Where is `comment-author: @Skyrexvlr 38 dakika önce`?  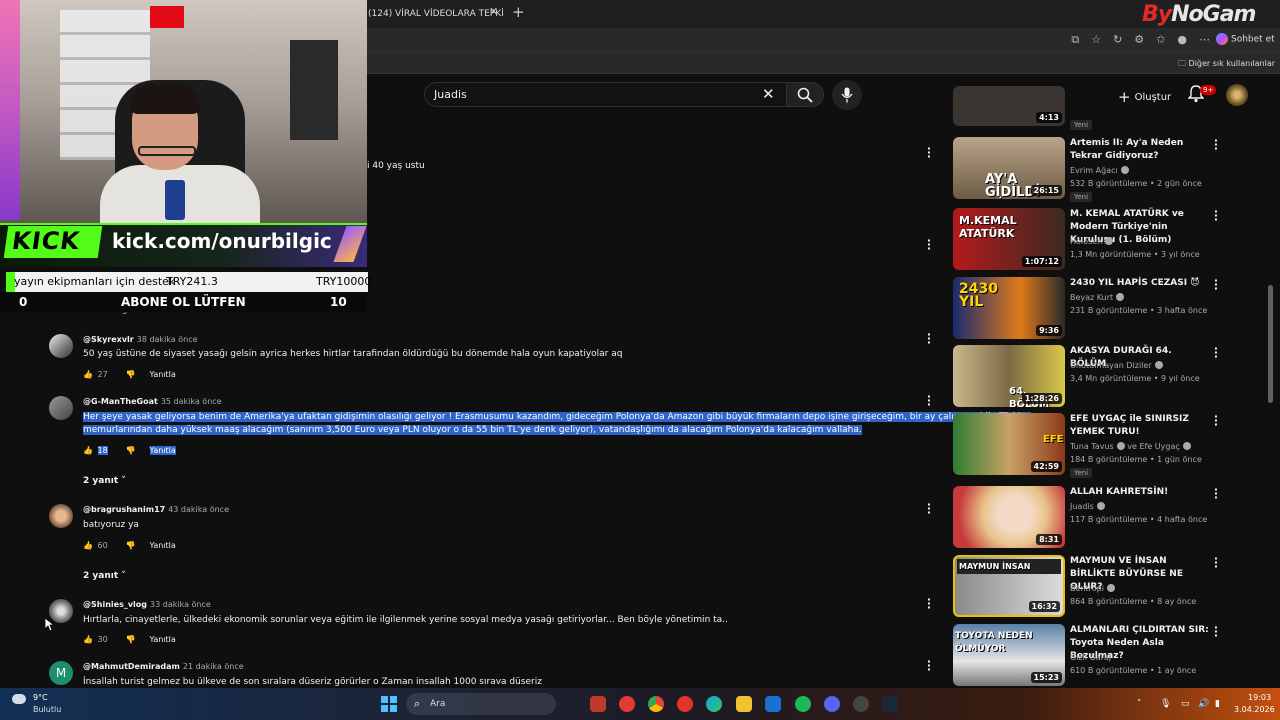
comment-author: @Skyrexvlr 38 dakika önce is located at coordinates (140, 339).